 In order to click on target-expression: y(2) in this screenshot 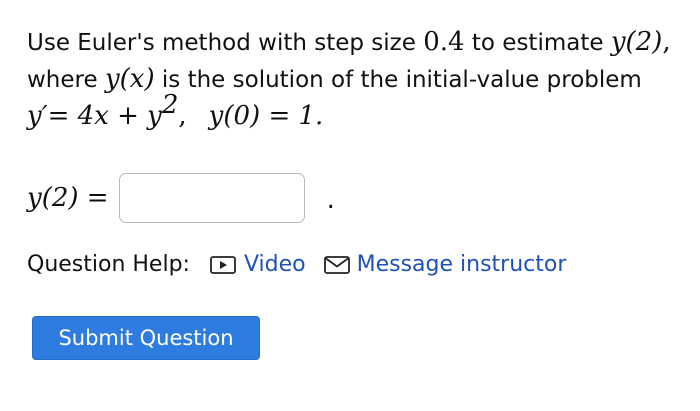, I will do `click(636, 42)`.